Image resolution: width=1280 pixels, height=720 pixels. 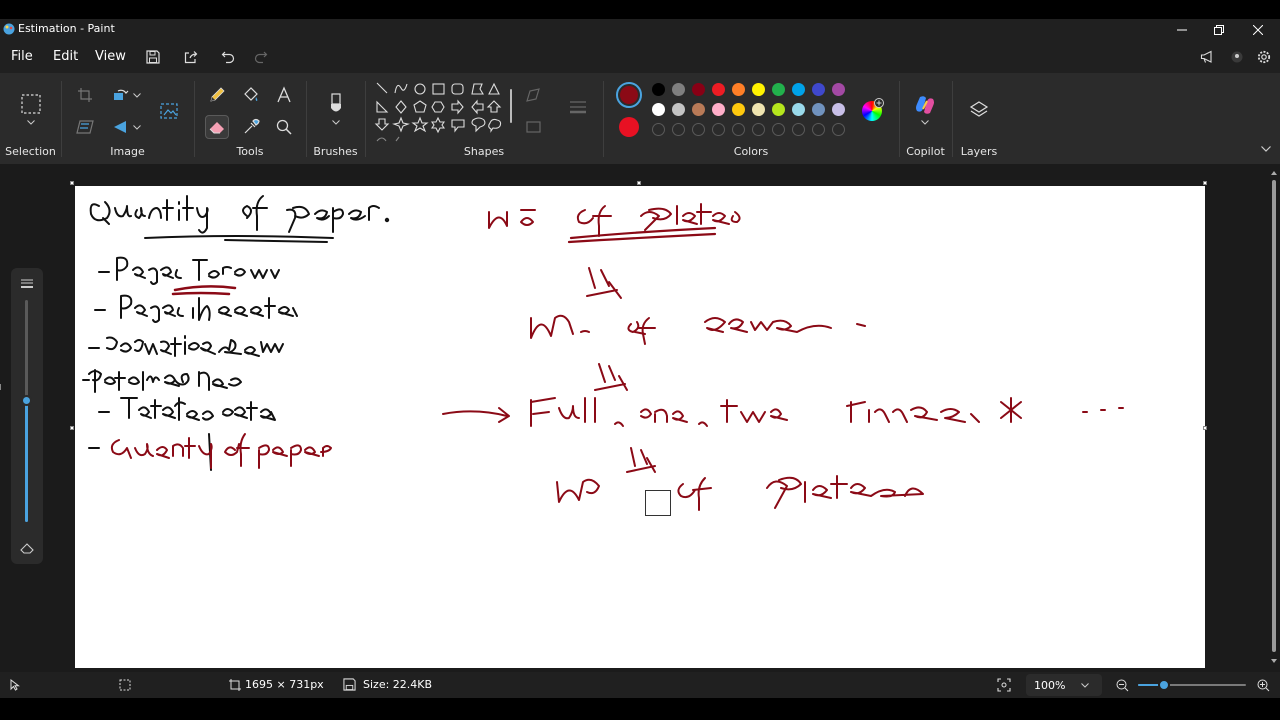 I want to click on zoom-select: 100%, so click(x=1064, y=685).